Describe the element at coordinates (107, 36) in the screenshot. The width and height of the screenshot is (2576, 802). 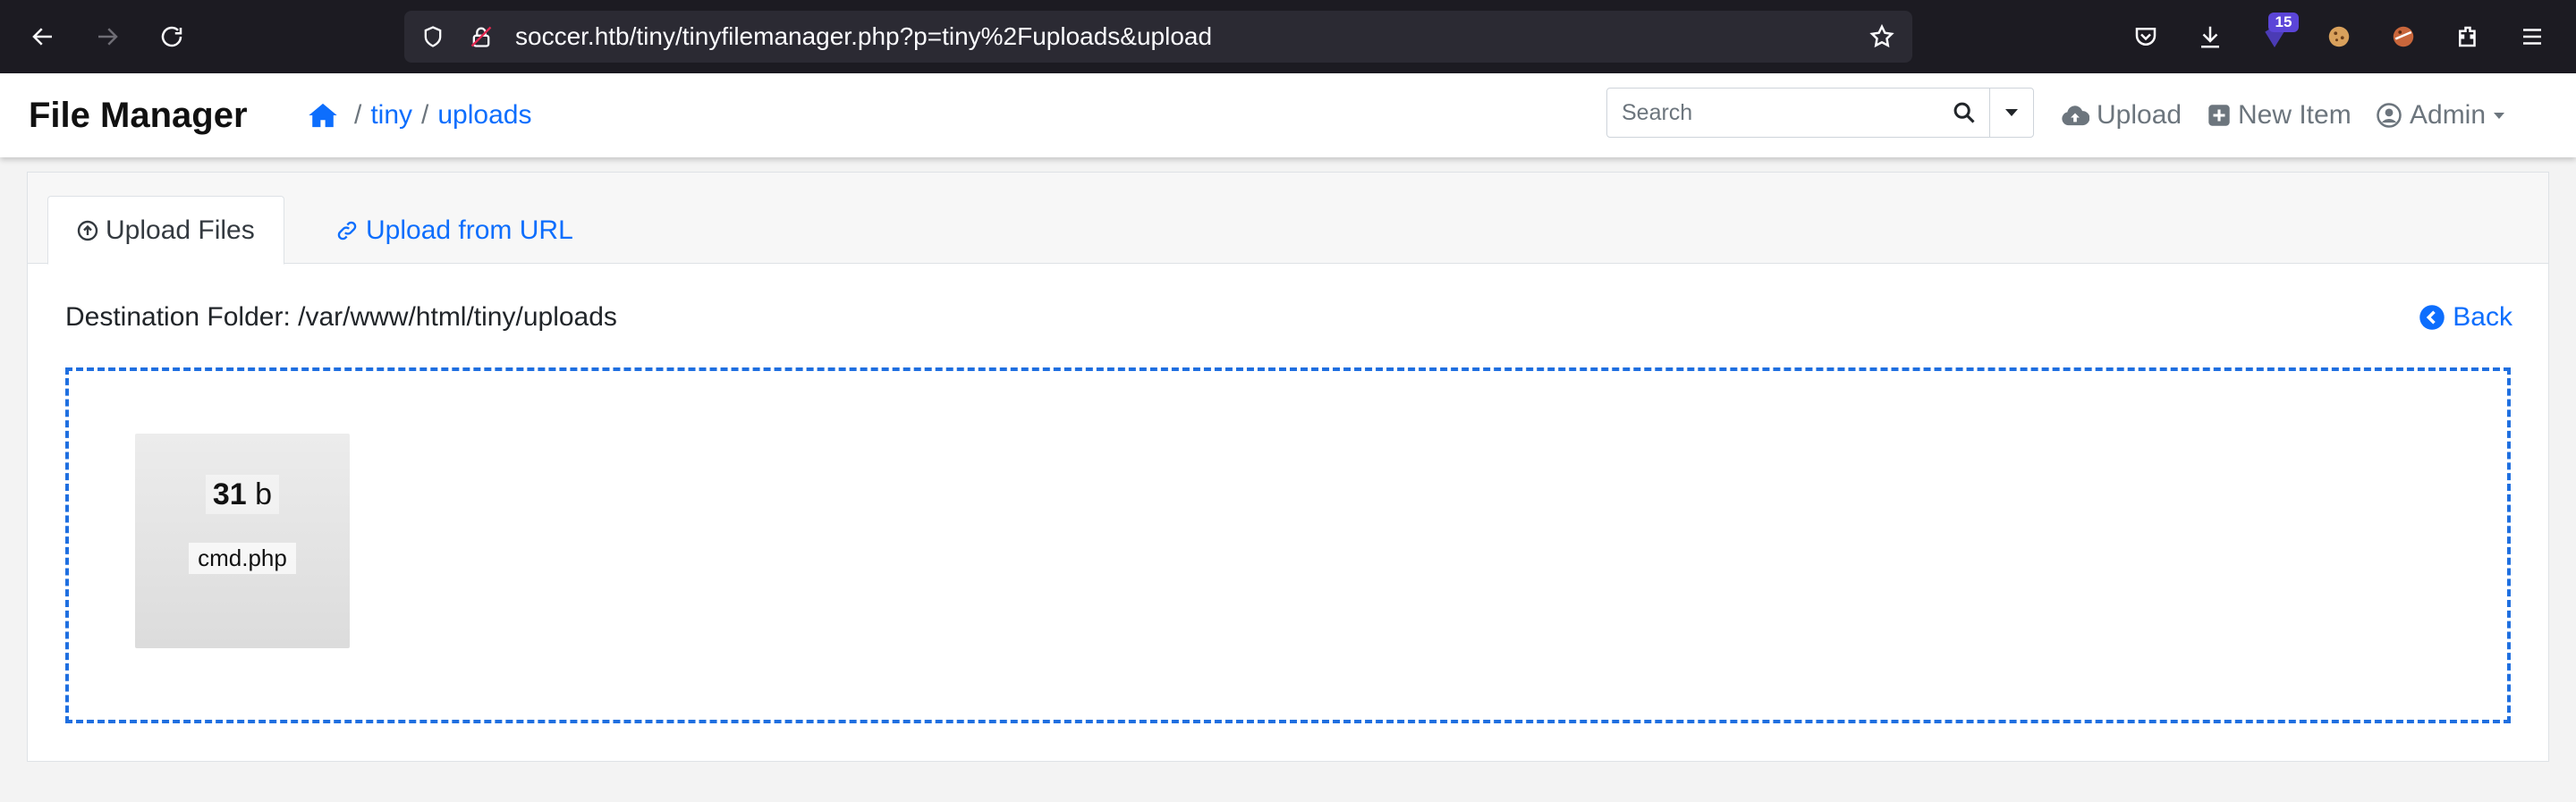
I see `forward-arrow-icon` at that location.